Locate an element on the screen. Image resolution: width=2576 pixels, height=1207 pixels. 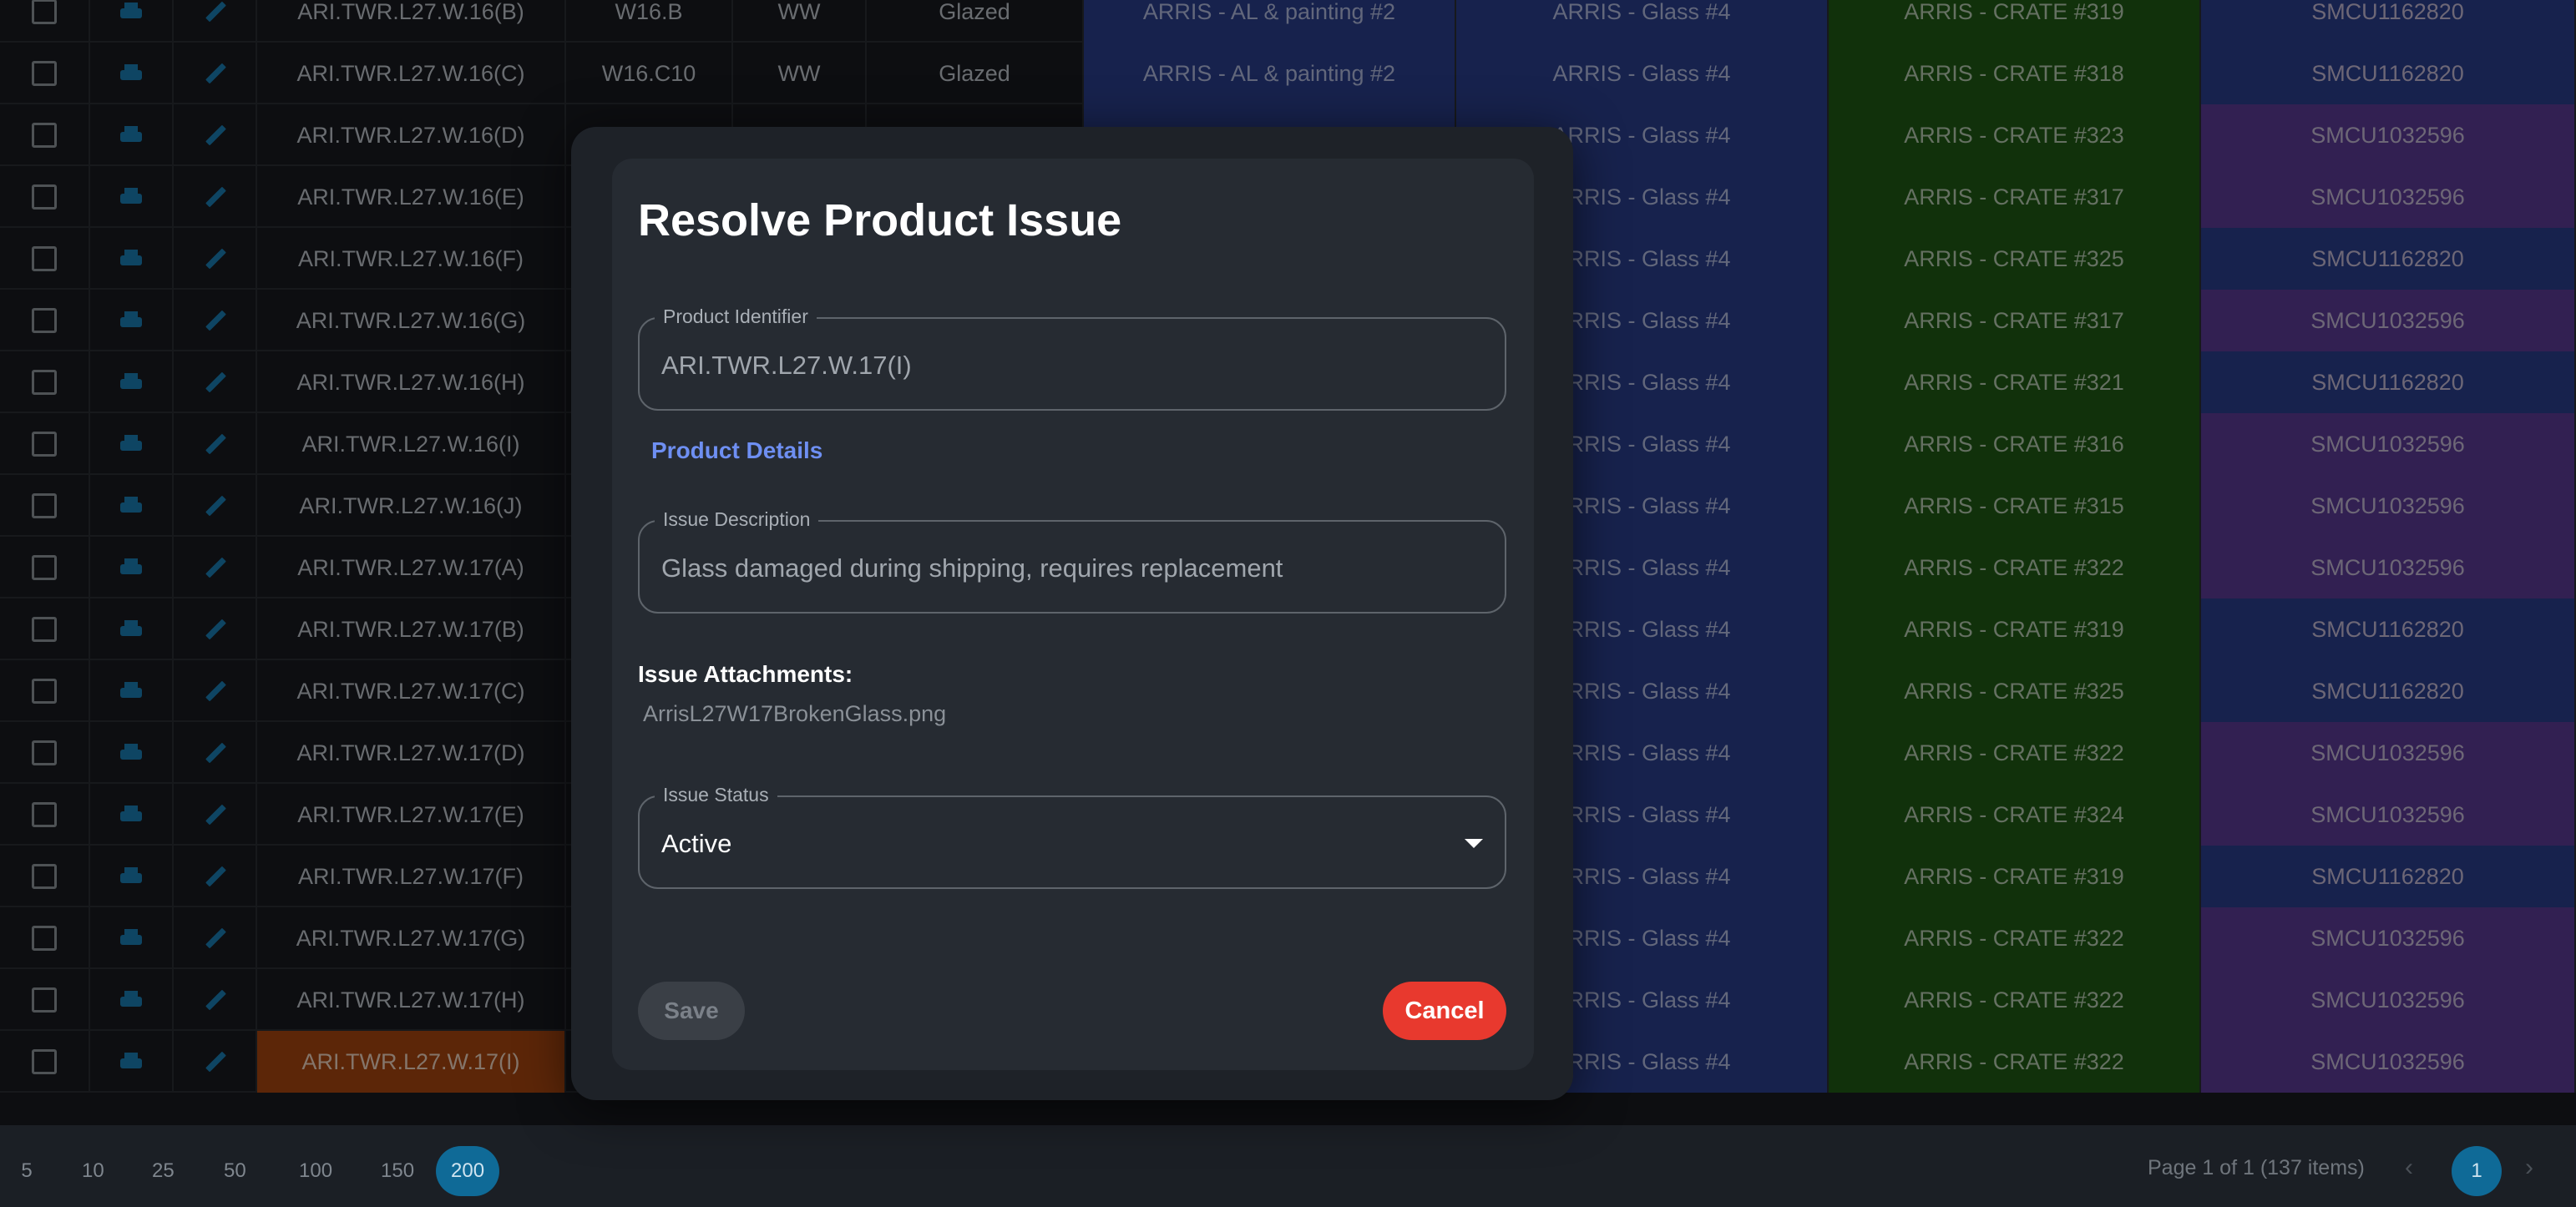
chevron-right-icon: › is located at coordinates (2529, 1168).